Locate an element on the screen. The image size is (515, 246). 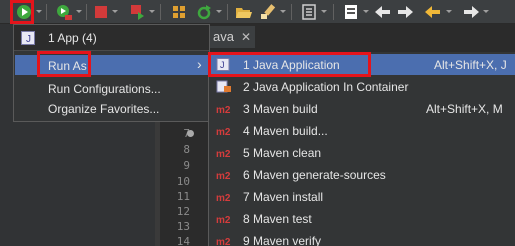
fold-icon is located at coordinates (190, 133).